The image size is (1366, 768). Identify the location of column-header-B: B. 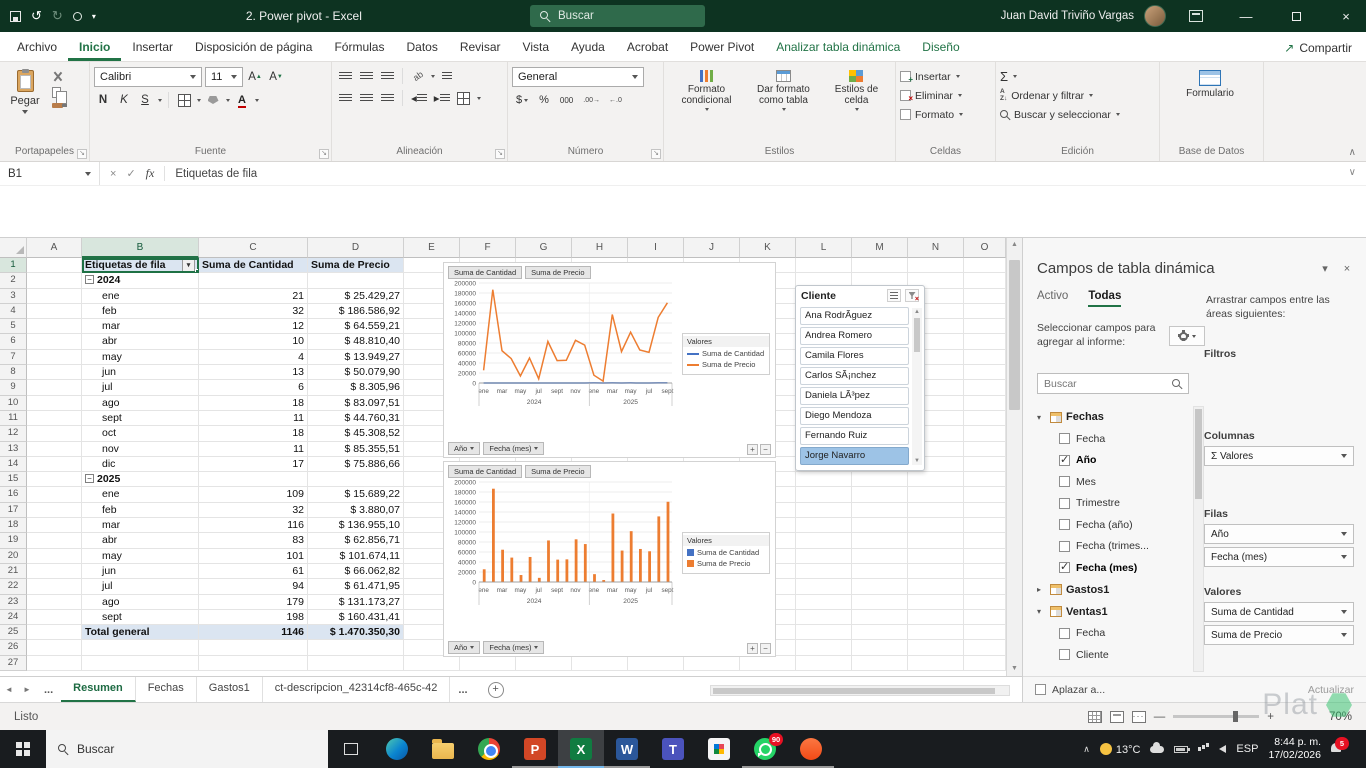
(140, 248).